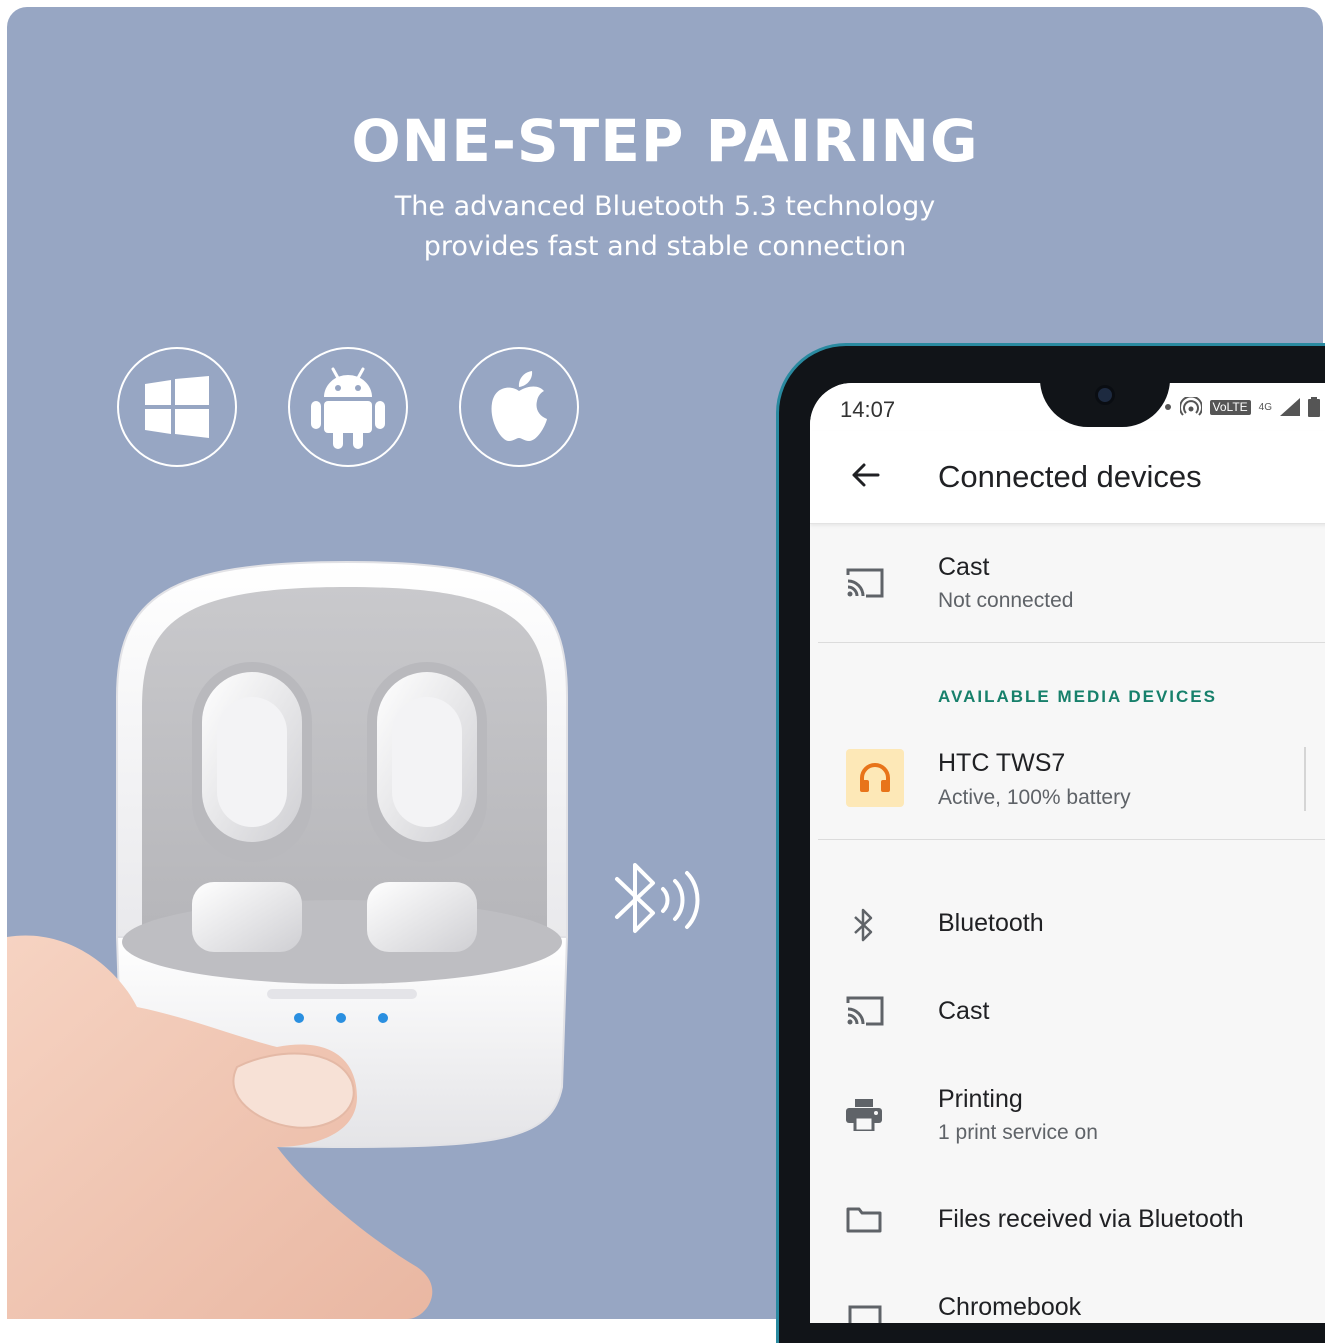  I want to click on status-bar: 14:07 VoLTE 4G, so click(1067, 407).